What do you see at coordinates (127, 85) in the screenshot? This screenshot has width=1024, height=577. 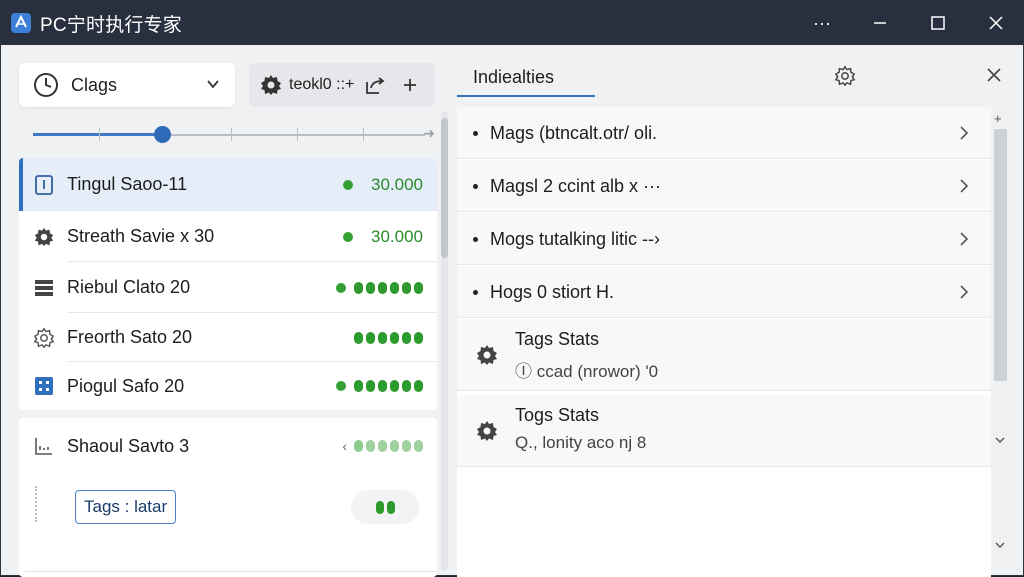 I see `category-dropdown: Clags` at bounding box center [127, 85].